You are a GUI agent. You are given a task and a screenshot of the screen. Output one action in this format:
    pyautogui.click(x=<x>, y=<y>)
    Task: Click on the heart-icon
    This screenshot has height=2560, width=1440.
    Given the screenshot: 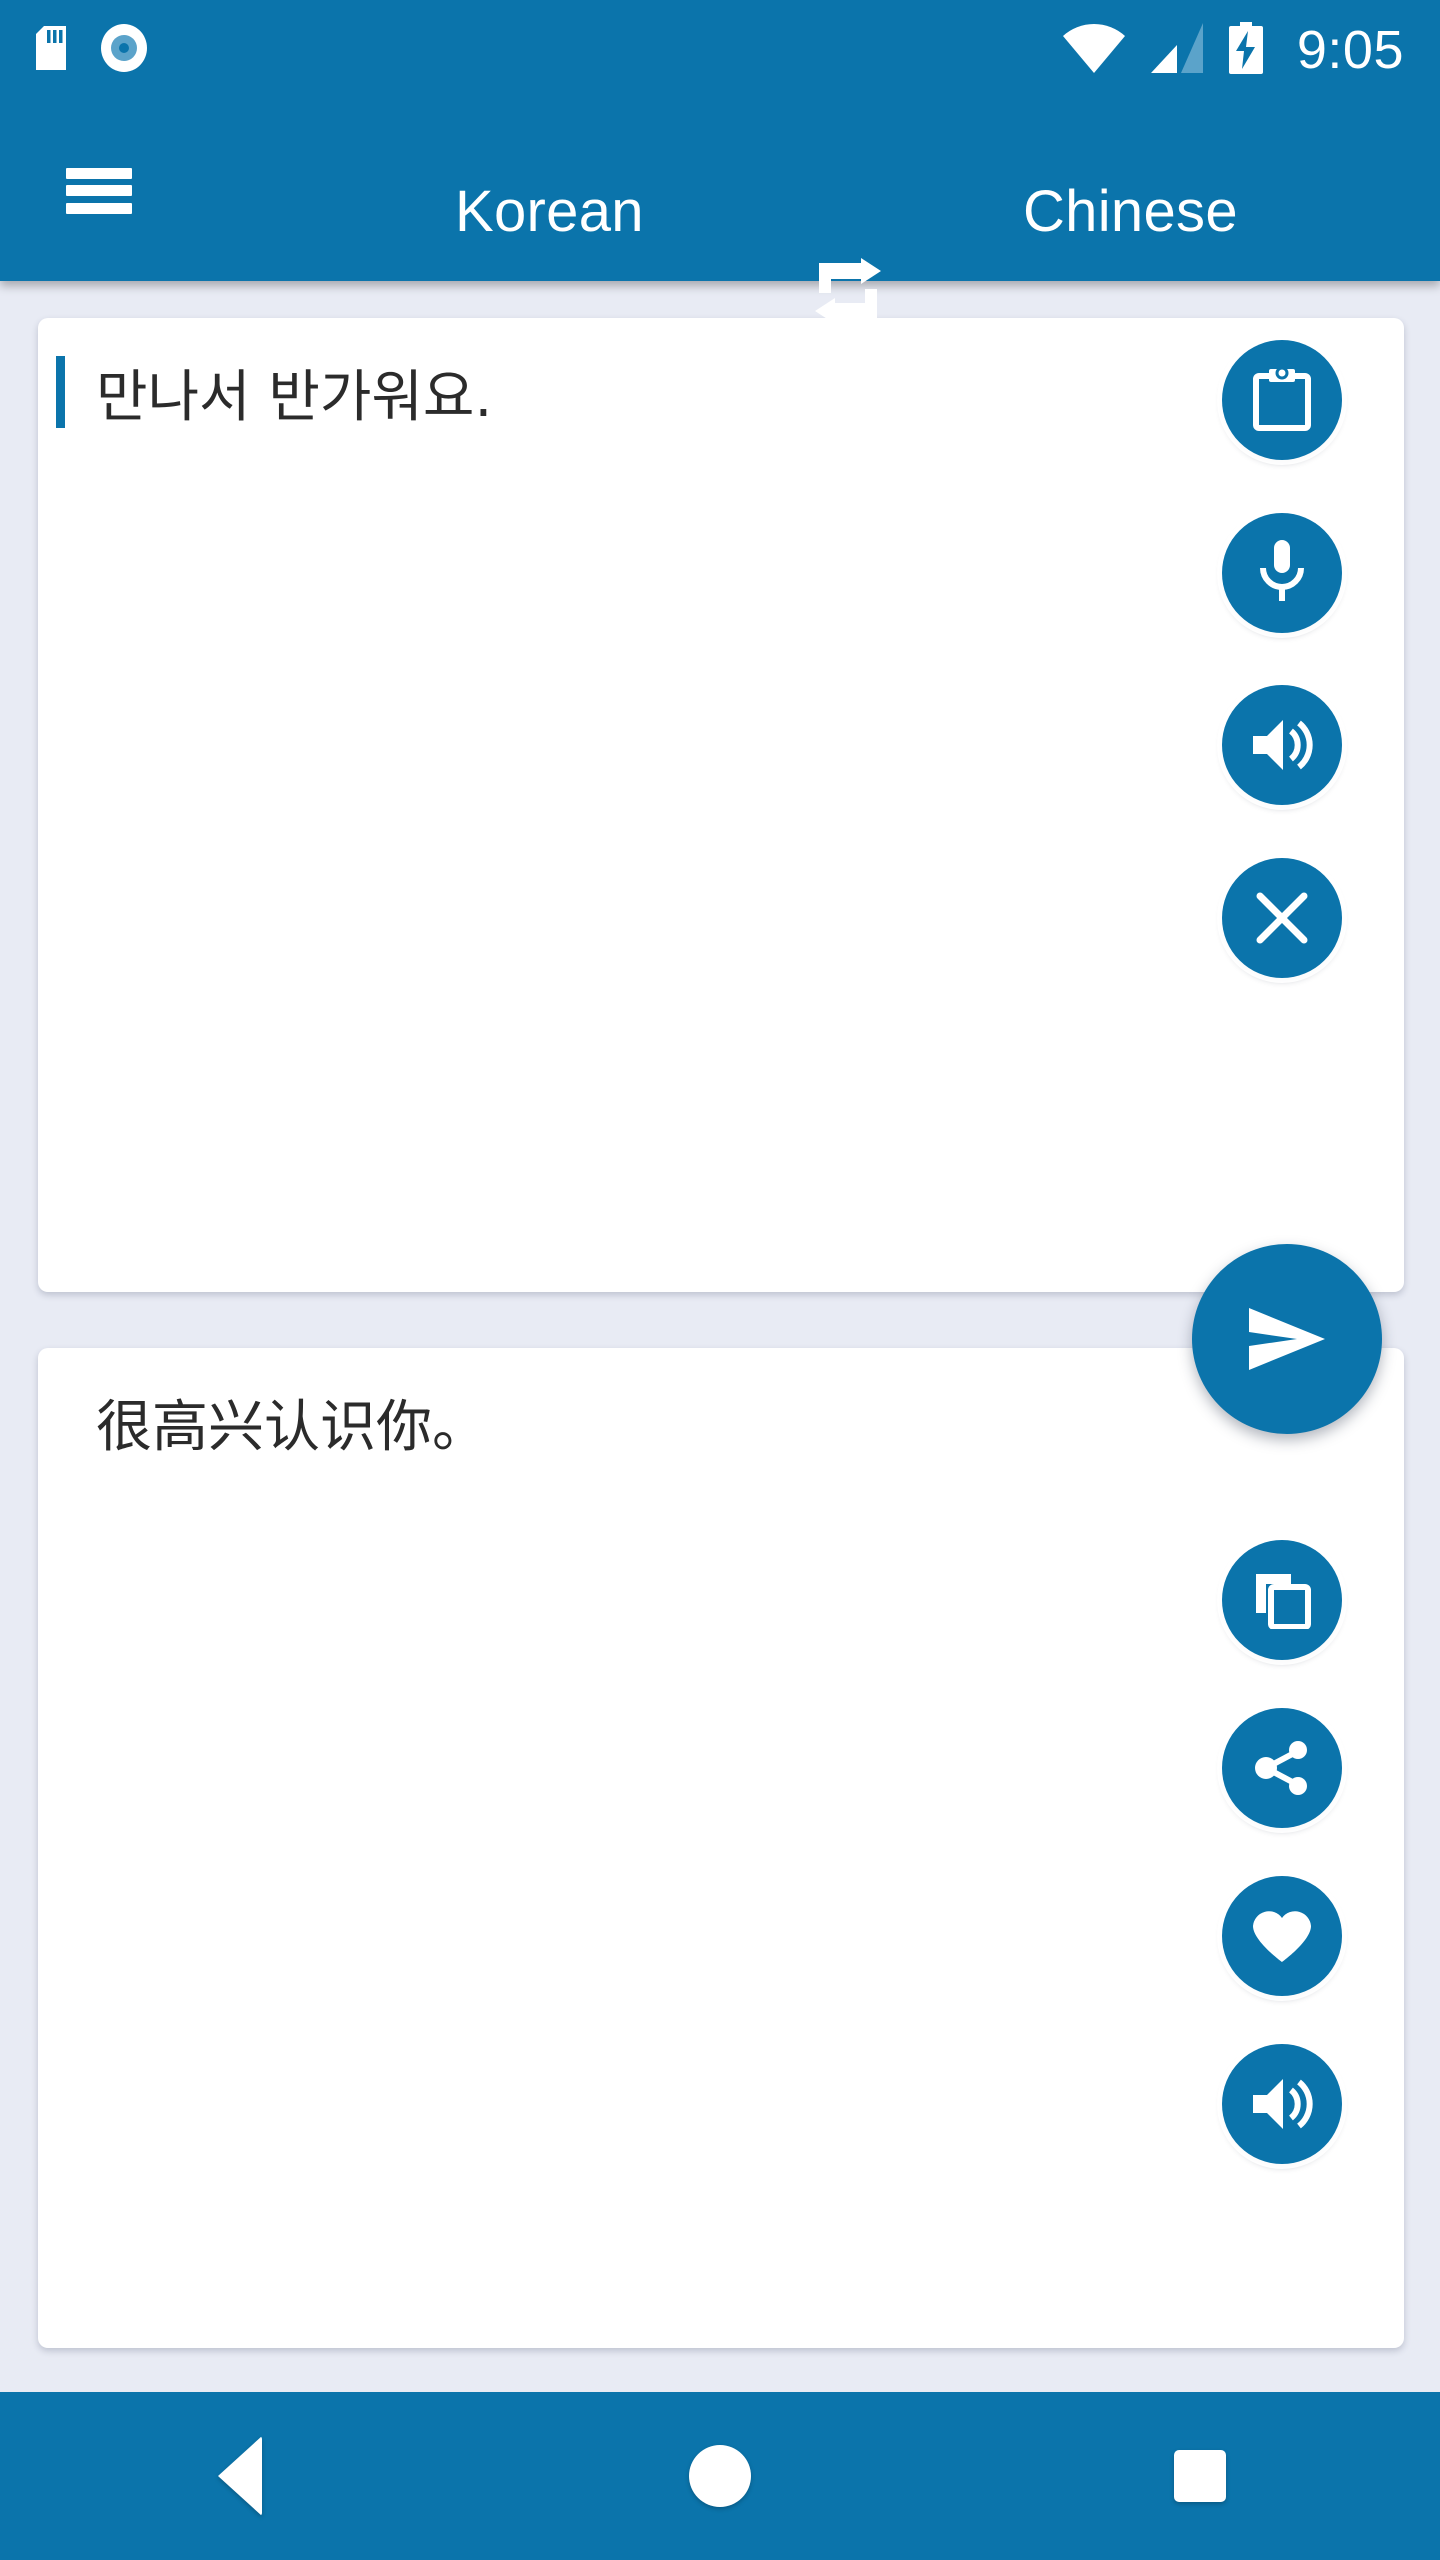 What is the action you would take?
    pyautogui.click(x=1282, y=1936)
    